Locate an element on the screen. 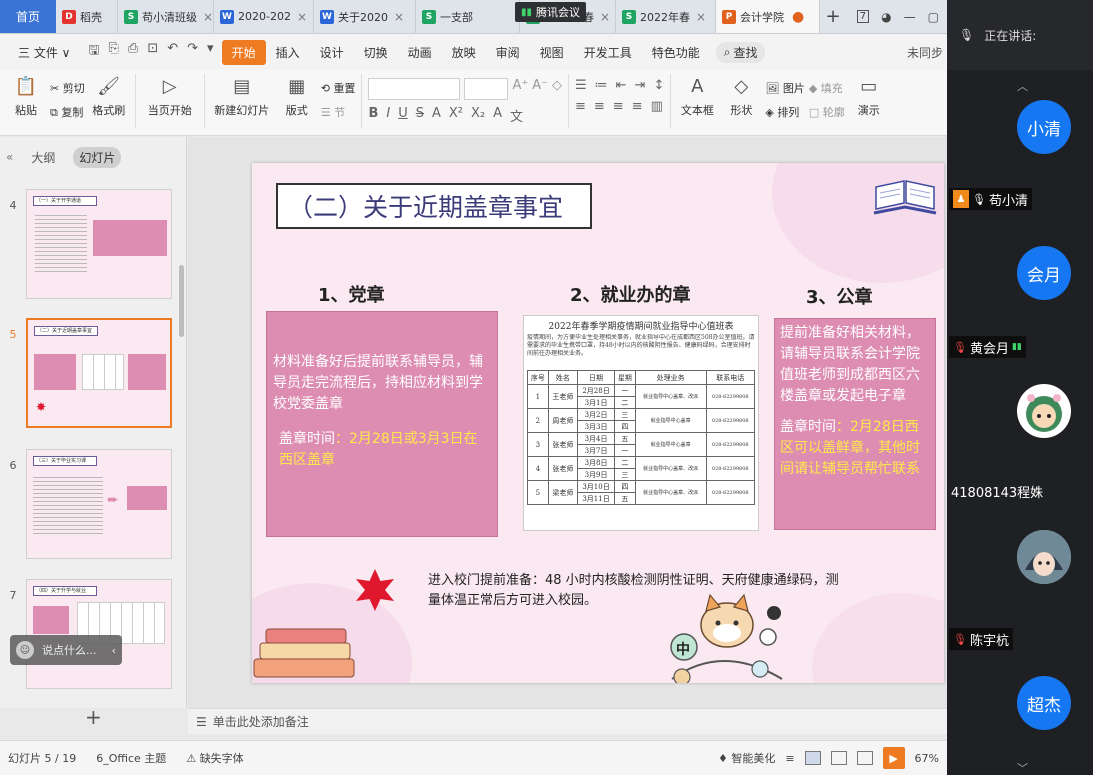 The image size is (1093, 775). slide-thumbnail: （四）关于升学与就业 is located at coordinates (99, 634).